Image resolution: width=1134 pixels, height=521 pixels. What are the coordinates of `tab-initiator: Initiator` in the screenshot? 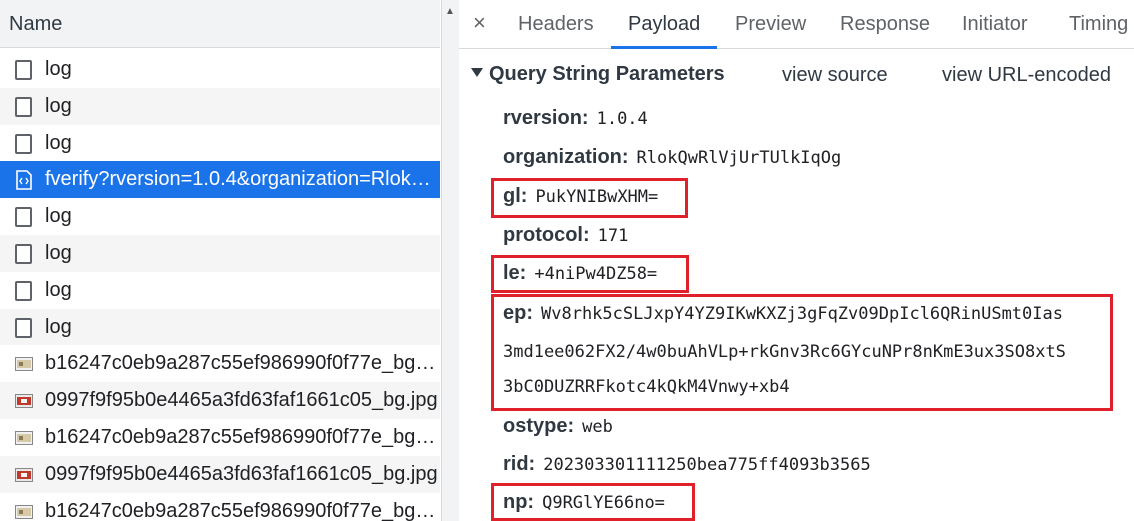 It's located at (995, 24).